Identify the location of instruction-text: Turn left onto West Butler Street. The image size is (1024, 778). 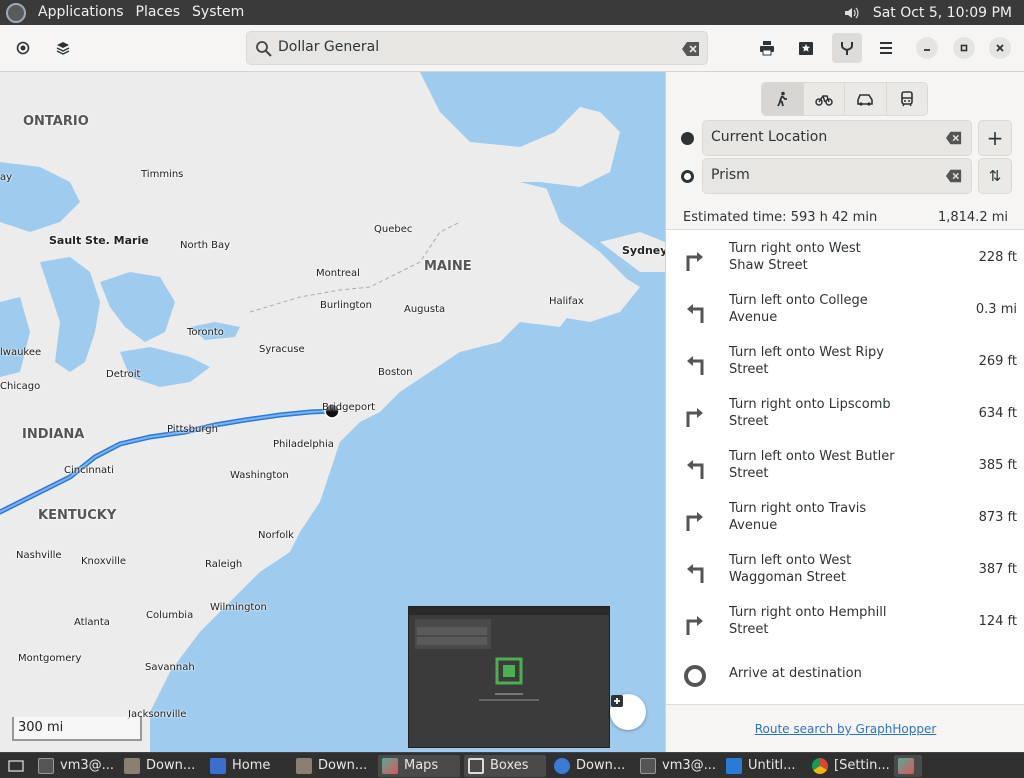
(812, 465).